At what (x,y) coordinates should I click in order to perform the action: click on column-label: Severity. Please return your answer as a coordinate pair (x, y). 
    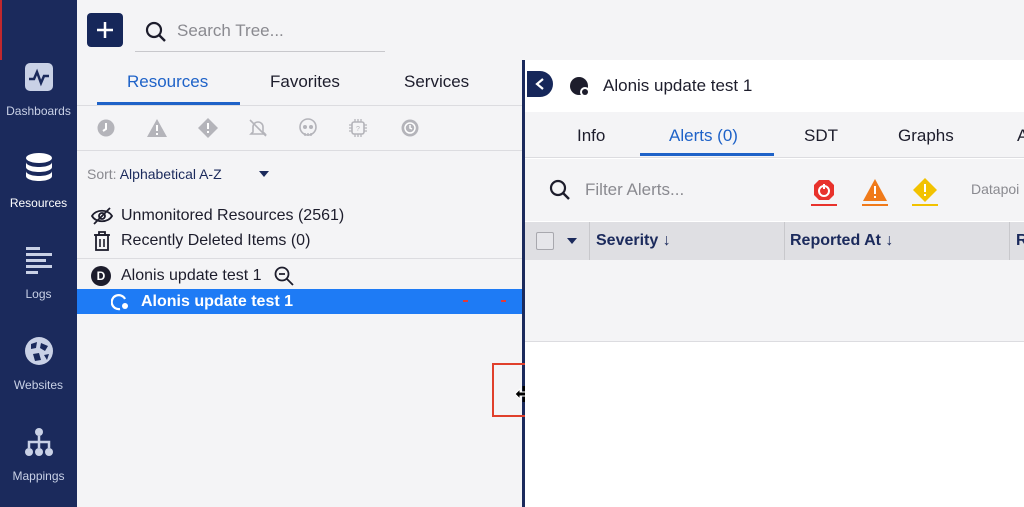
    Looking at the image, I should click on (627, 240).